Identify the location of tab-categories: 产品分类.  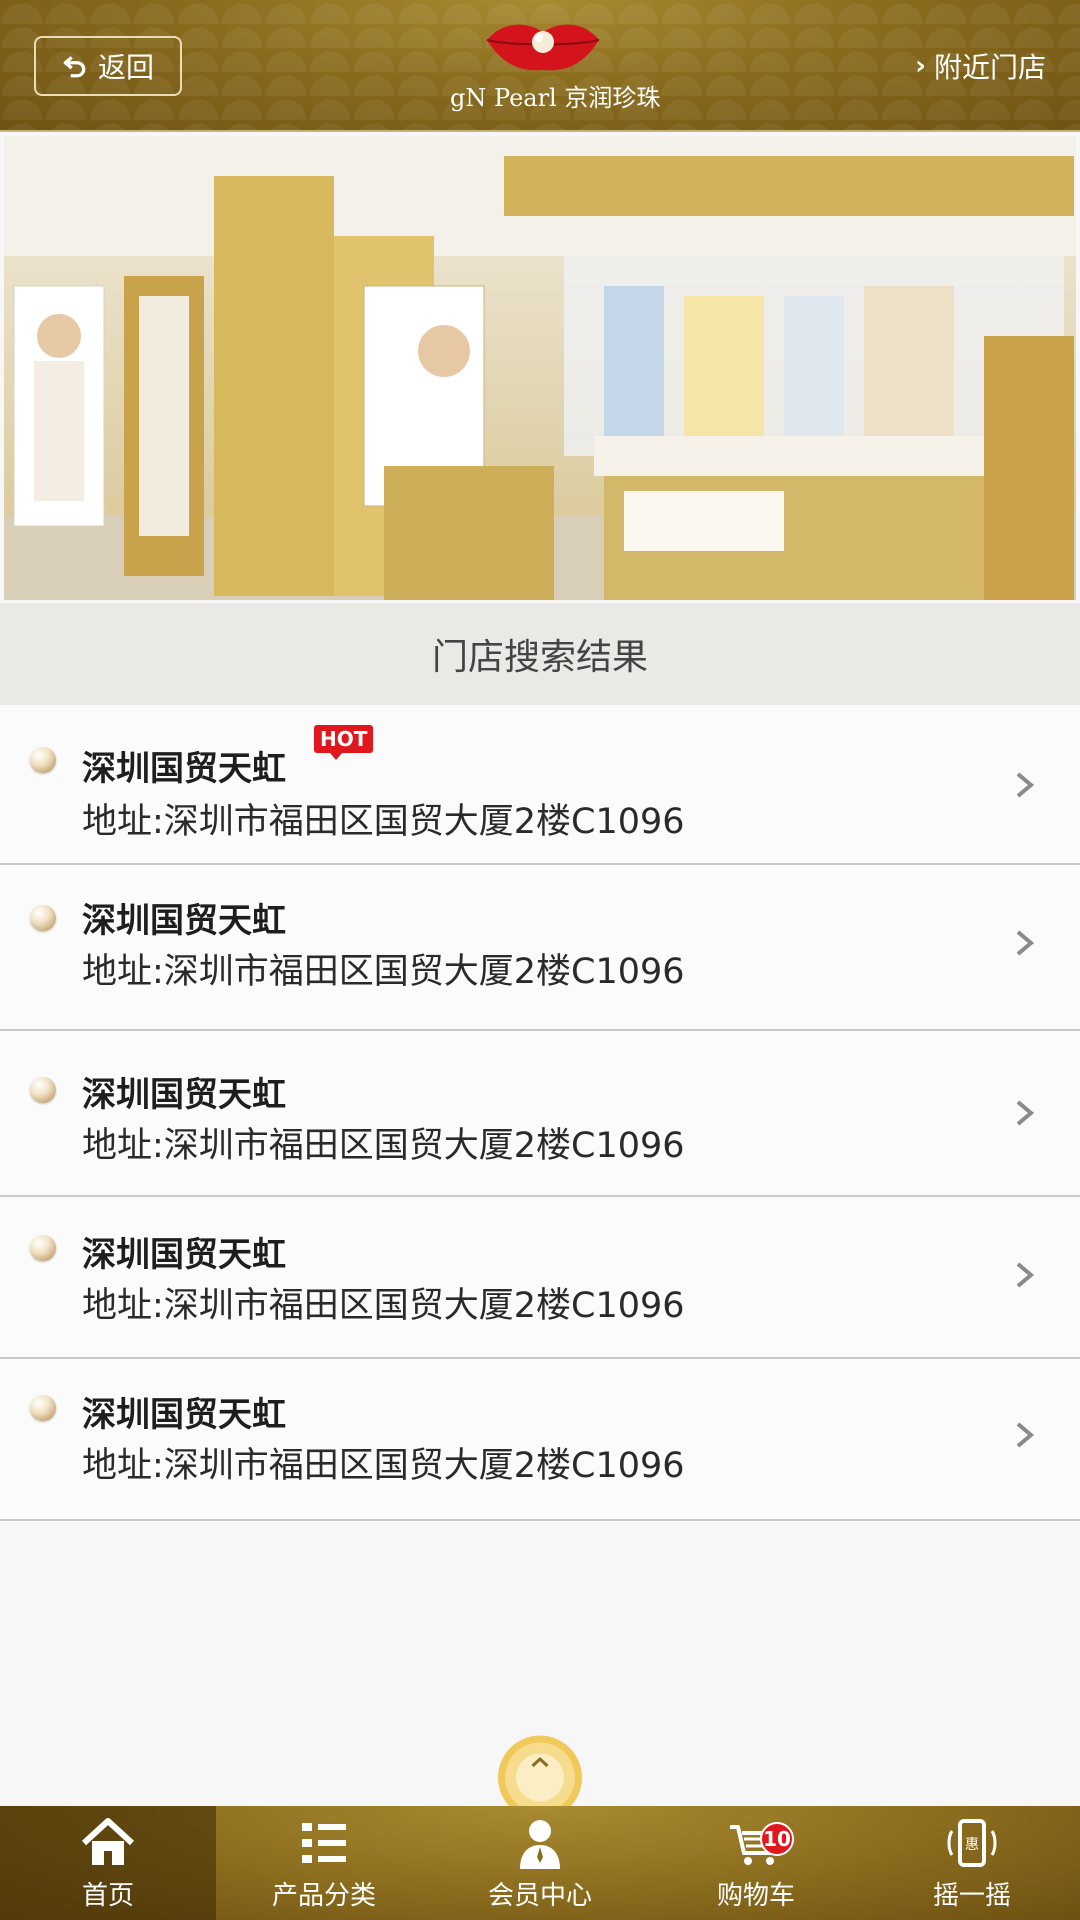
(324, 1863).